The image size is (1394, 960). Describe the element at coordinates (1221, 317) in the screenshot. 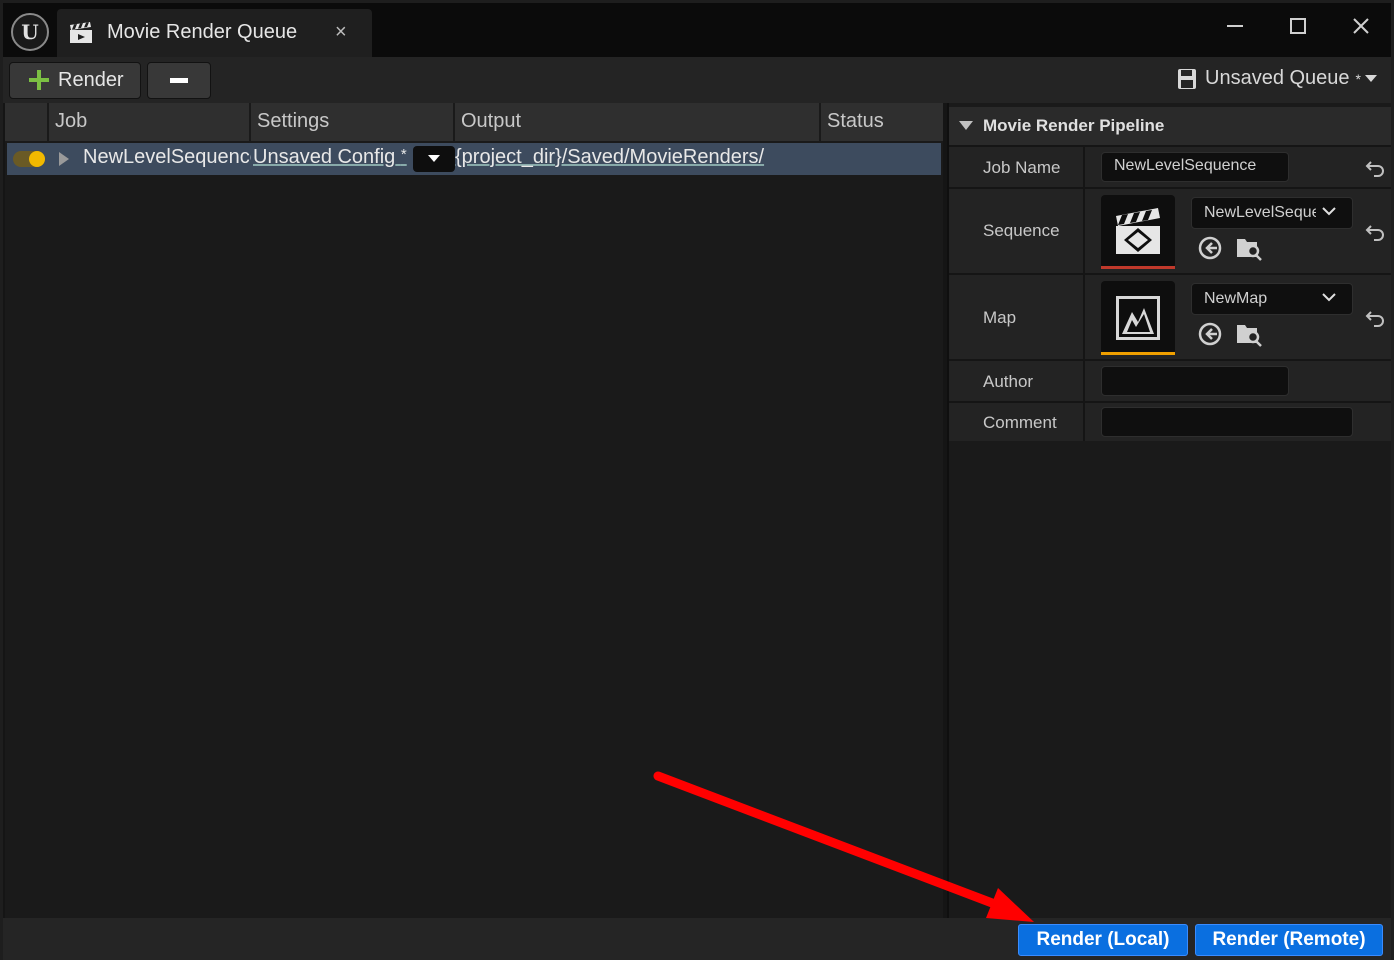

I see `map-value-cell: NewMap` at that location.